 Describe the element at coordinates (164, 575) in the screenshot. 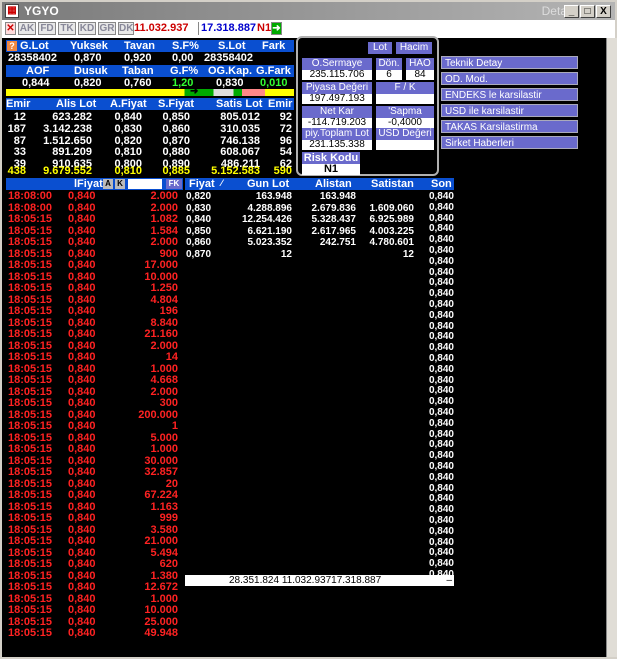

I see `trade-cell: 1.380` at that location.